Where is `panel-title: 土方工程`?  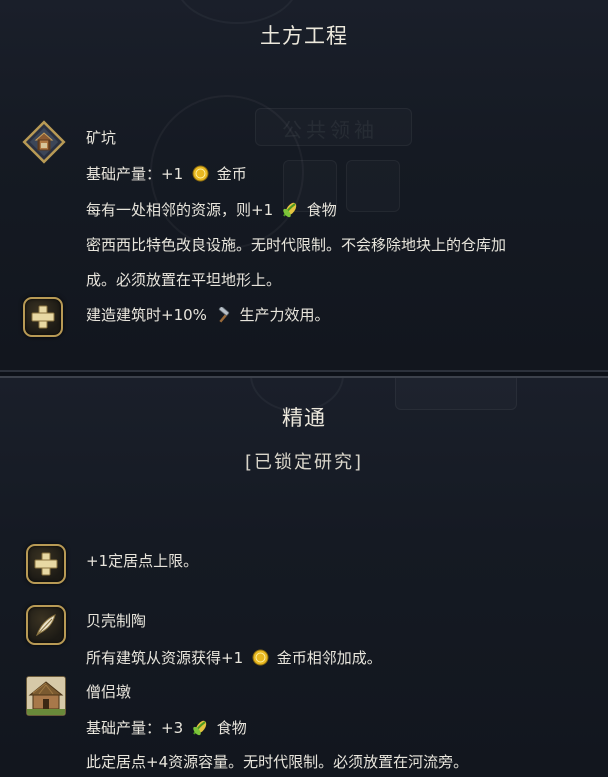
panel-title: 土方工程 is located at coordinates (304, 36).